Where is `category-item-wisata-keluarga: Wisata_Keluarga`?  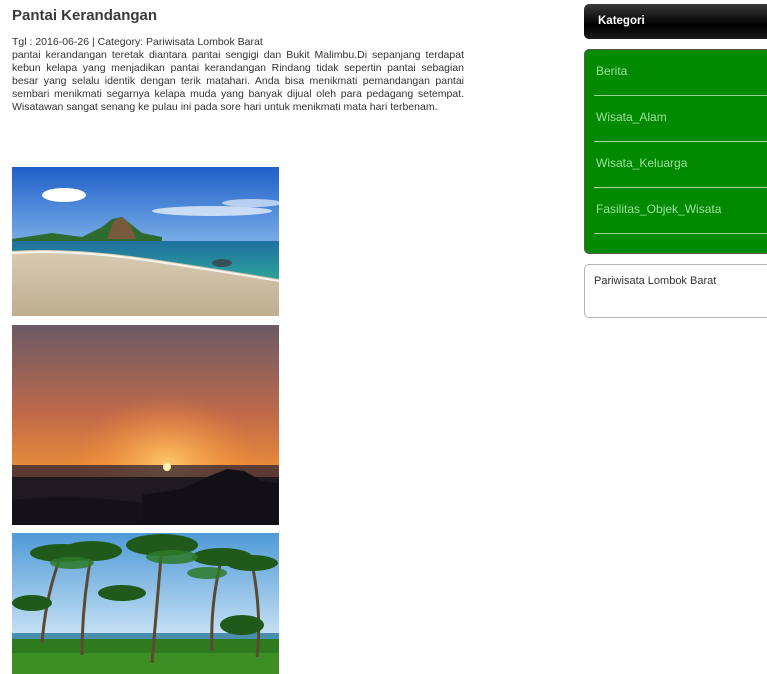
category-item-wisata-keluarga: Wisata_Keluarga is located at coordinates (680, 165).